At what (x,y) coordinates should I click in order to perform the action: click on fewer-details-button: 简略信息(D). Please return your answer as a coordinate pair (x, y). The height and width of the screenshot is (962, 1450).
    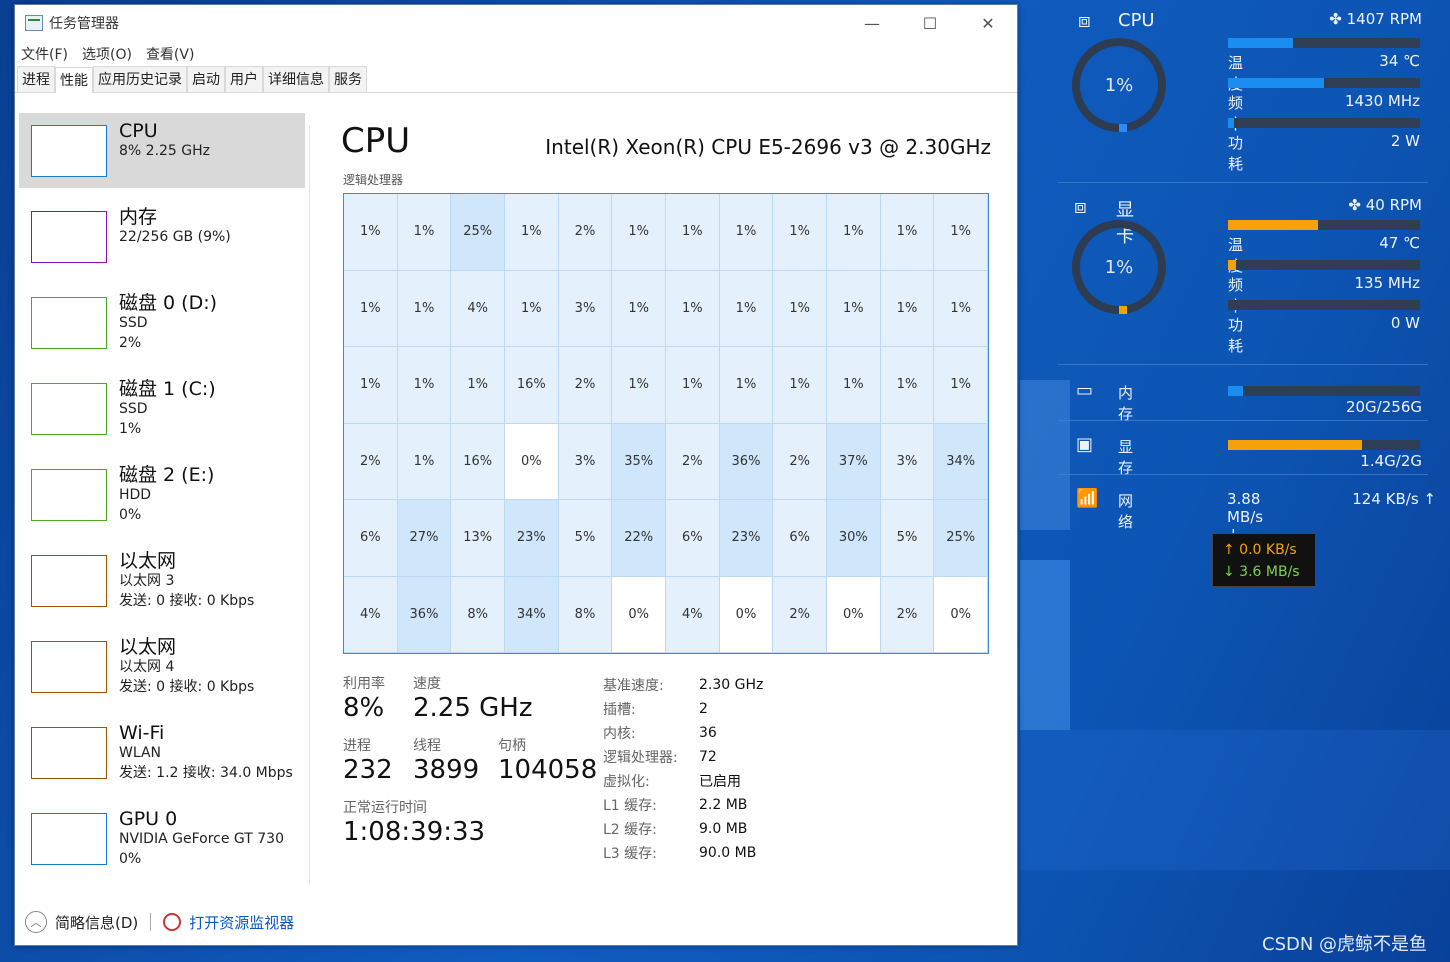
    Looking at the image, I should click on (96, 922).